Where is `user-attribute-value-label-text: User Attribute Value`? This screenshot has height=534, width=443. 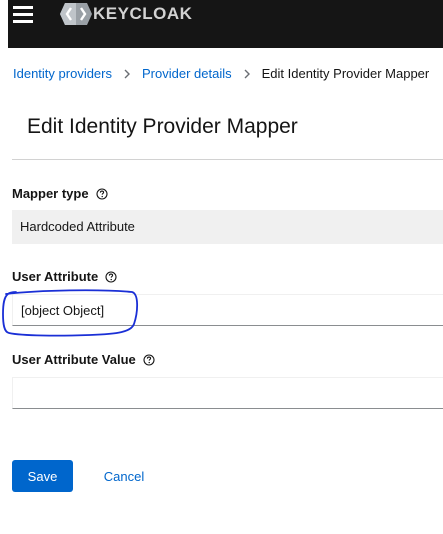 user-attribute-value-label-text: User Attribute Value is located at coordinates (74, 359).